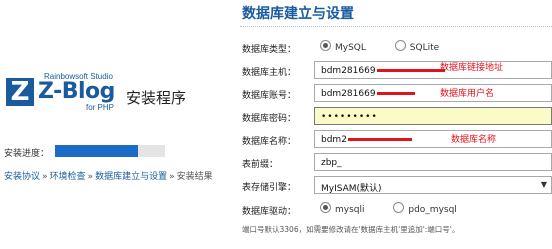 The width and height of the screenshot is (552, 249). What do you see at coordinates (432, 210) in the screenshot?
I see `db-driver-pdo-label: pdo_mysql` at bounding box center [432, 210].